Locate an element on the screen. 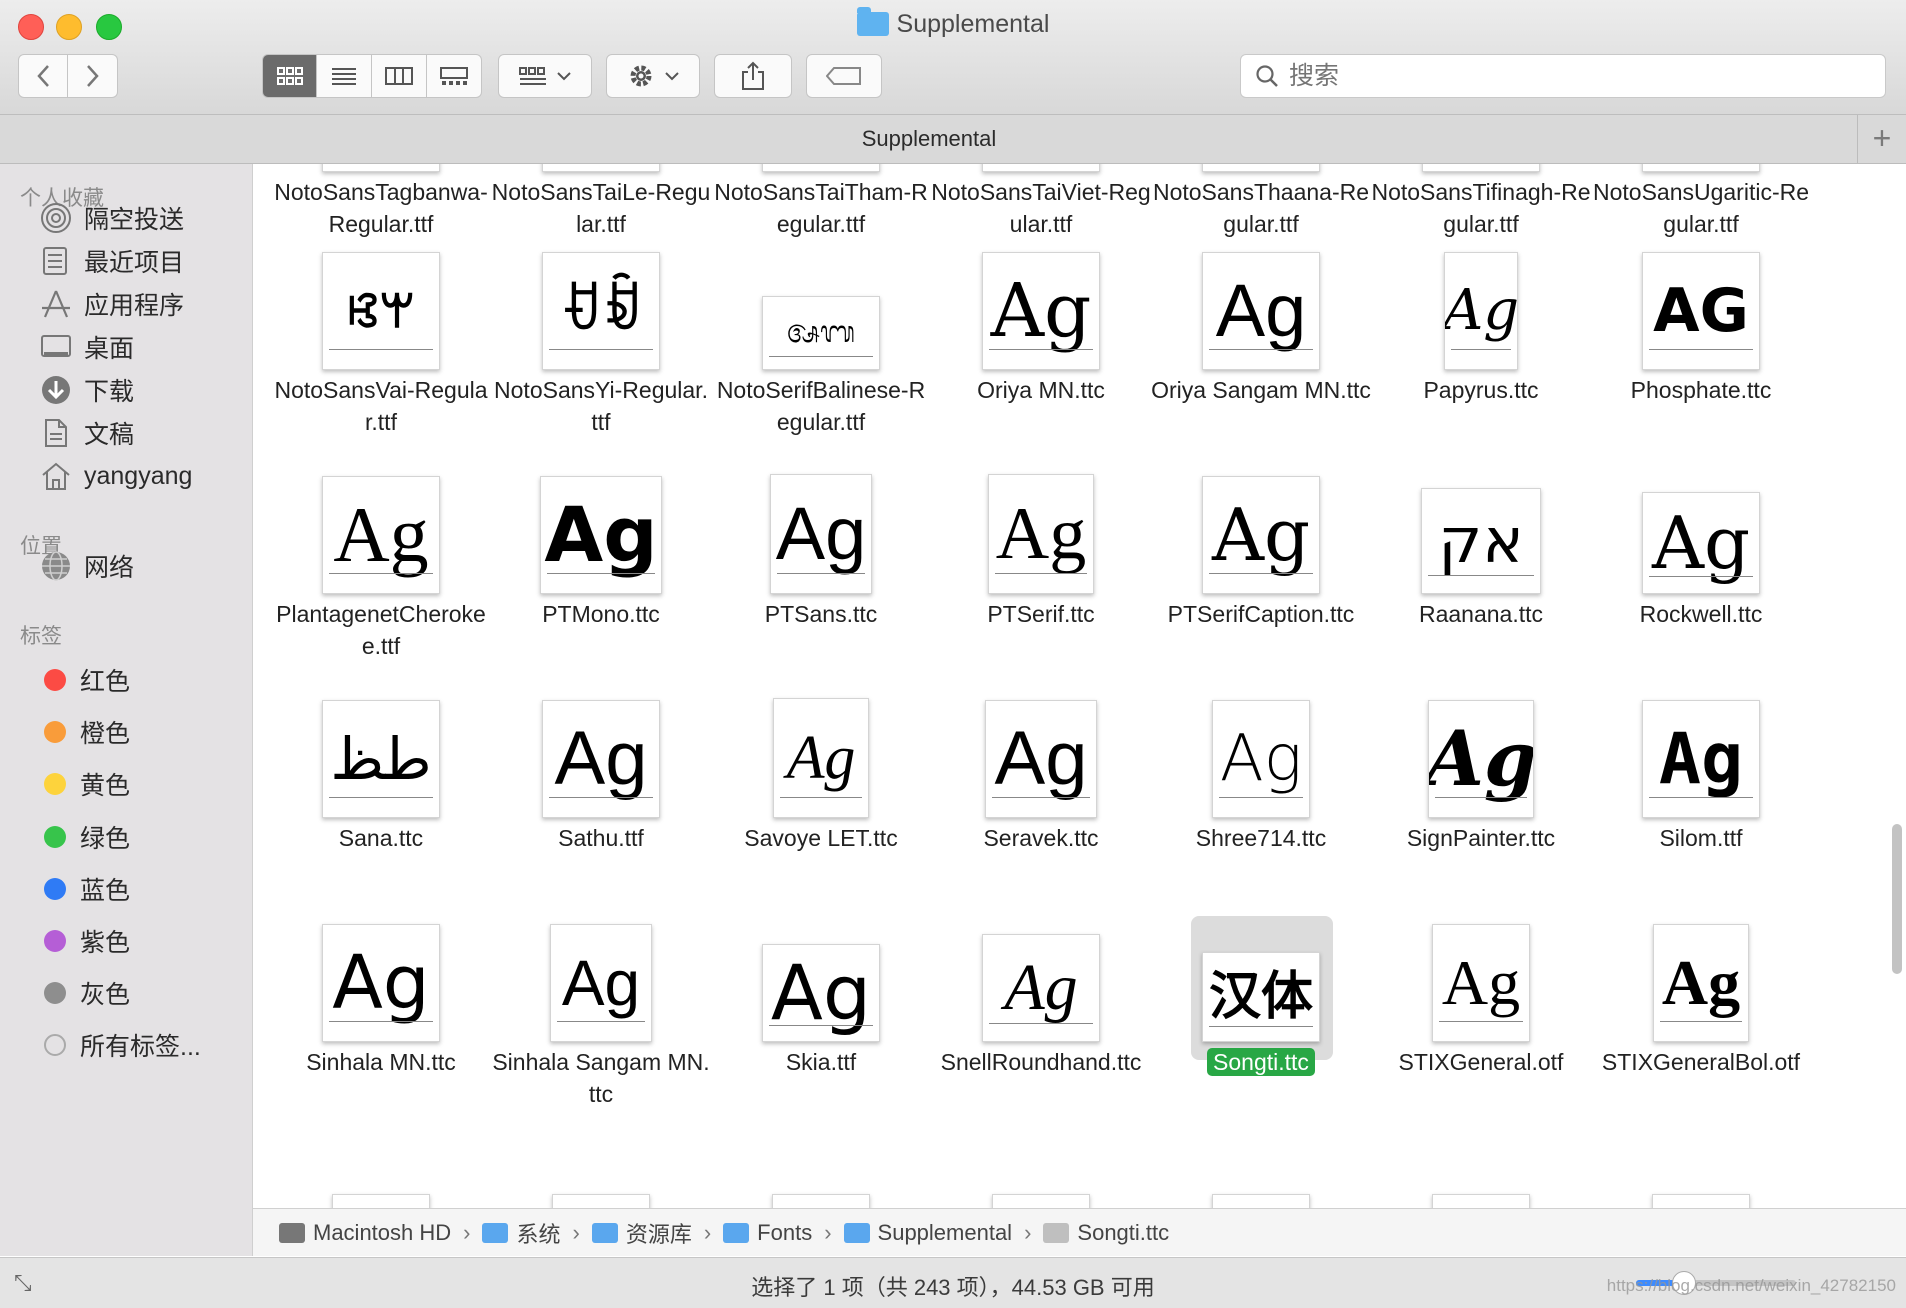 This screenshot has height=1308, width=1906. column-view-button is located at coordinates (399, 76).